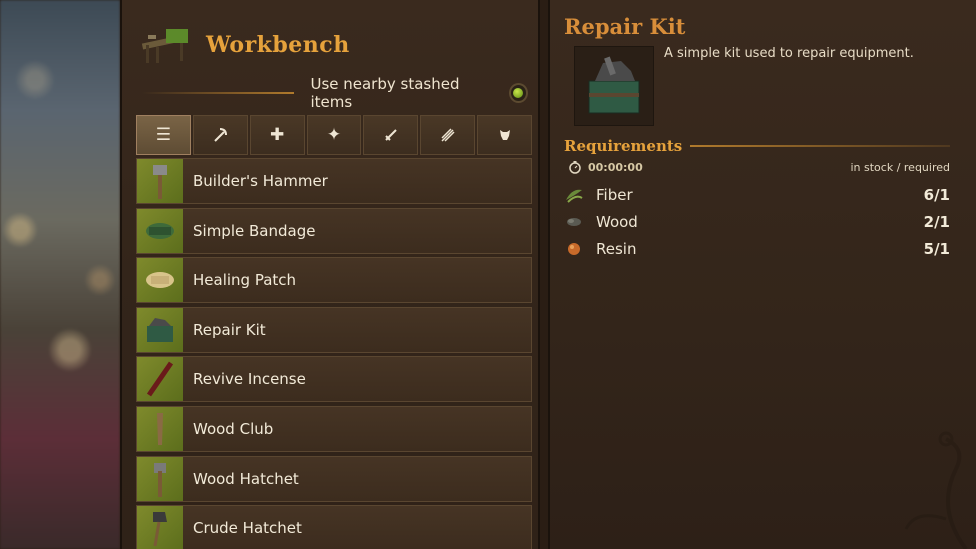  What do you see at coordinates (254, 230) in the screenshot?
I see `recipe-label: Simple Bandage` at bounding box center [254, 230].